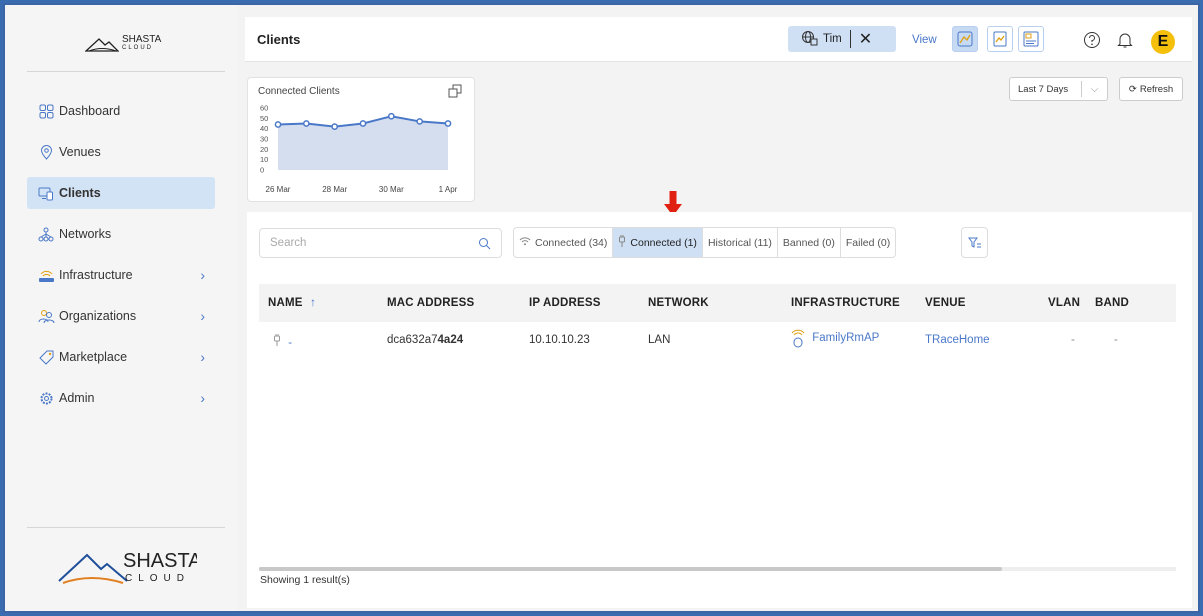 Image resolution: width=1203 pixels, height=616 pixels. I want to click on sidebar-item-marketplace: Marketplace ›, so click(121, 357).